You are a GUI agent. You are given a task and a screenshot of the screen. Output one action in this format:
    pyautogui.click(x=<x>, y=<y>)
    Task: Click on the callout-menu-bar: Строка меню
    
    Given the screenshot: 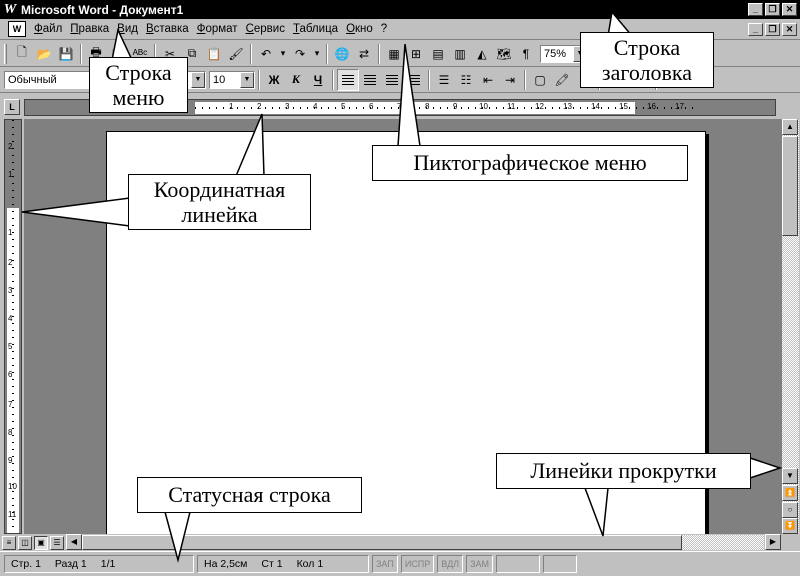 What is the action you would take?
    pyautogui.click(x=138, y=85)
    